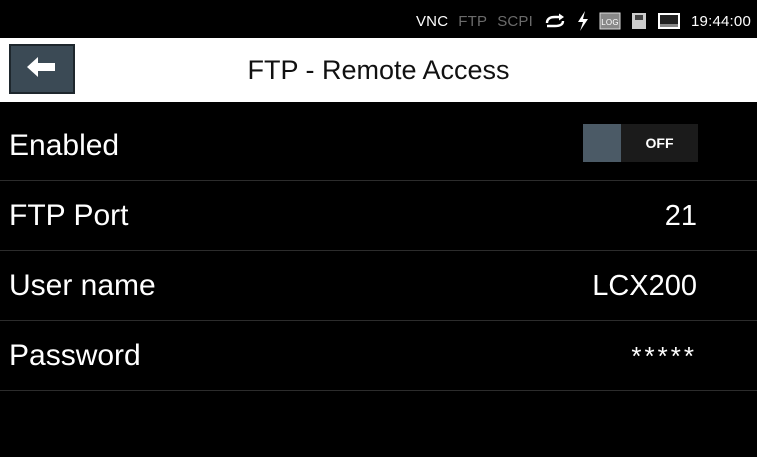  Describe the element at coordinates (75, 355) in the screenshot. I see `password-label: Password` at that location.